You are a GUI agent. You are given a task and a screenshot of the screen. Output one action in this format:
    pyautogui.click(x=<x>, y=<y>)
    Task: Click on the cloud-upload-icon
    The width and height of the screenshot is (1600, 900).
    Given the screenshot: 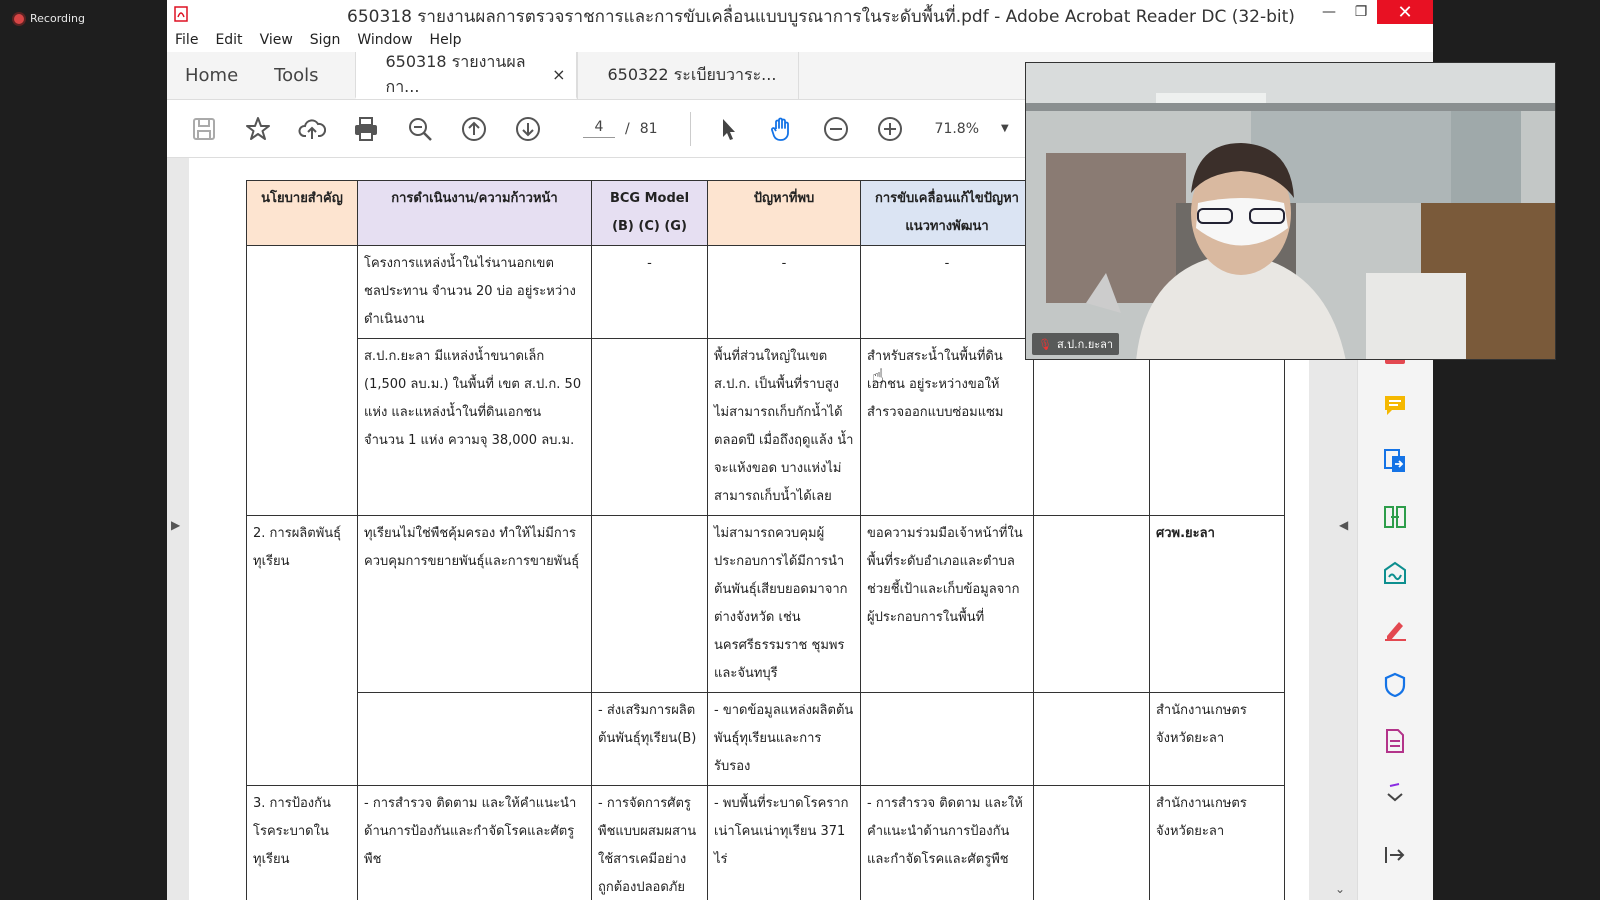 What is the action you would take?
    pyautogui.click(x=312, y=128)
    